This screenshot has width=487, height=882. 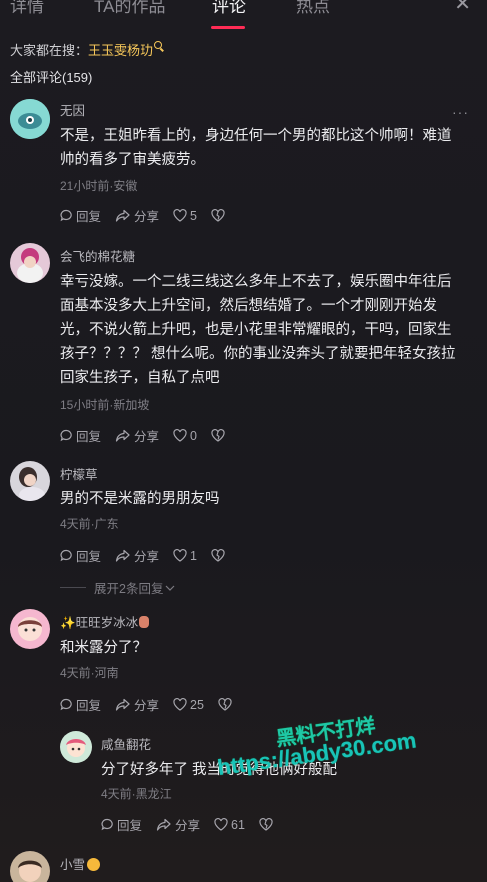 I want to click on comment-author: 柠檬草, so click(x=79, y=473).